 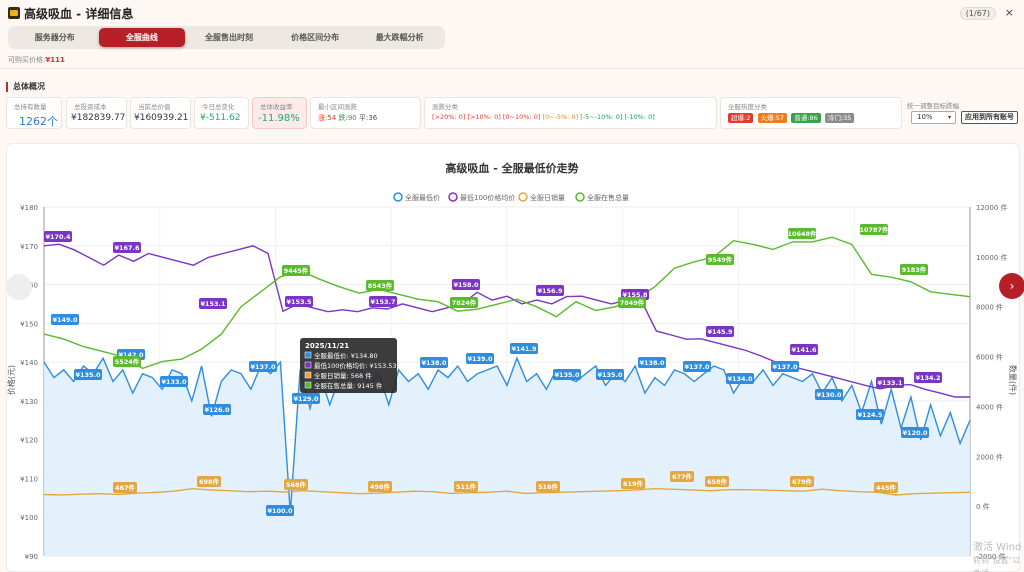 I want to click on data-label: 445件, so click(x=886, y=487).